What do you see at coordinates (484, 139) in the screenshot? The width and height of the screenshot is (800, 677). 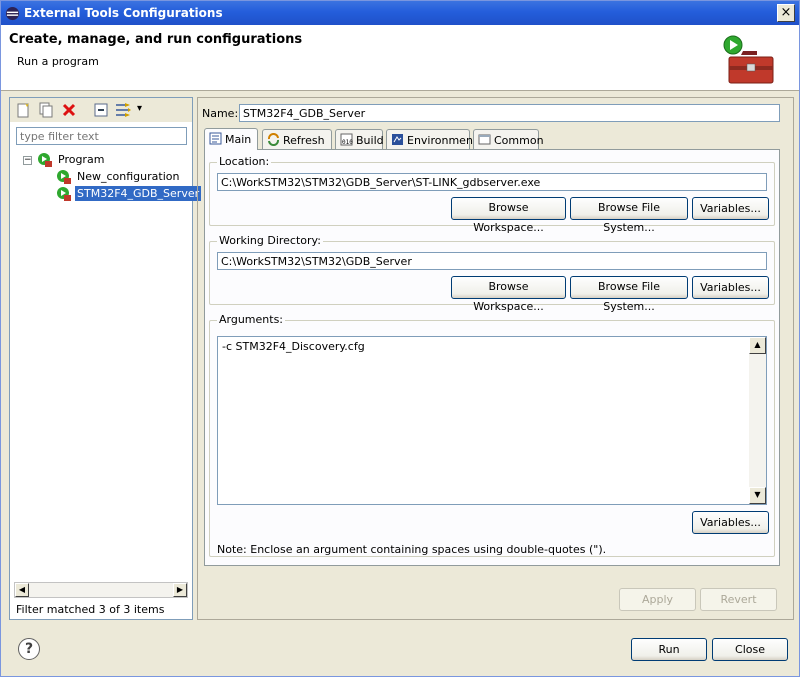 I see `common-icon` at bounding box center [484, 139].